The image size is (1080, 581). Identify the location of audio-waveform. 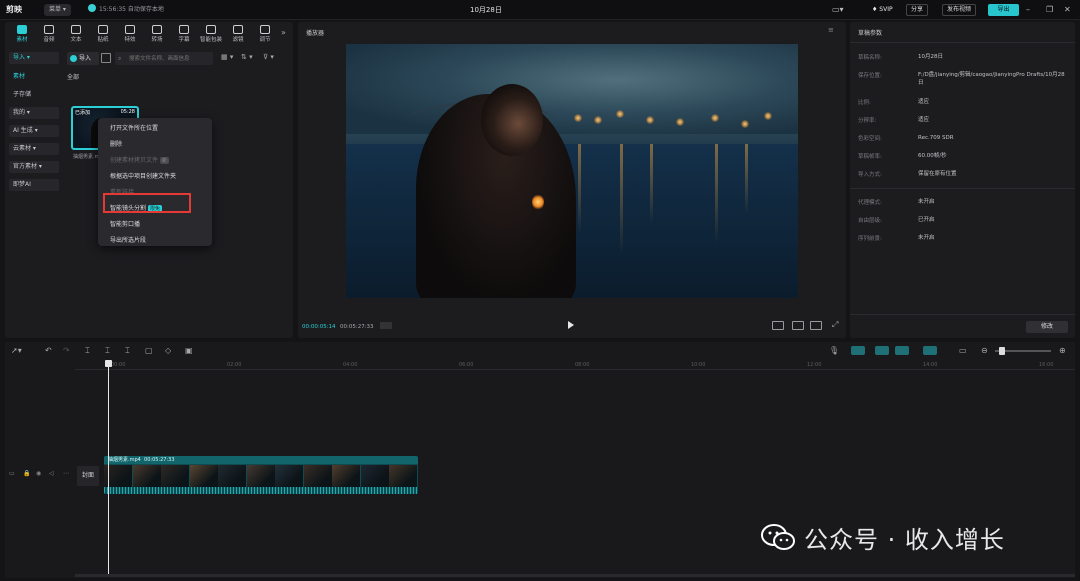
(261, 490).